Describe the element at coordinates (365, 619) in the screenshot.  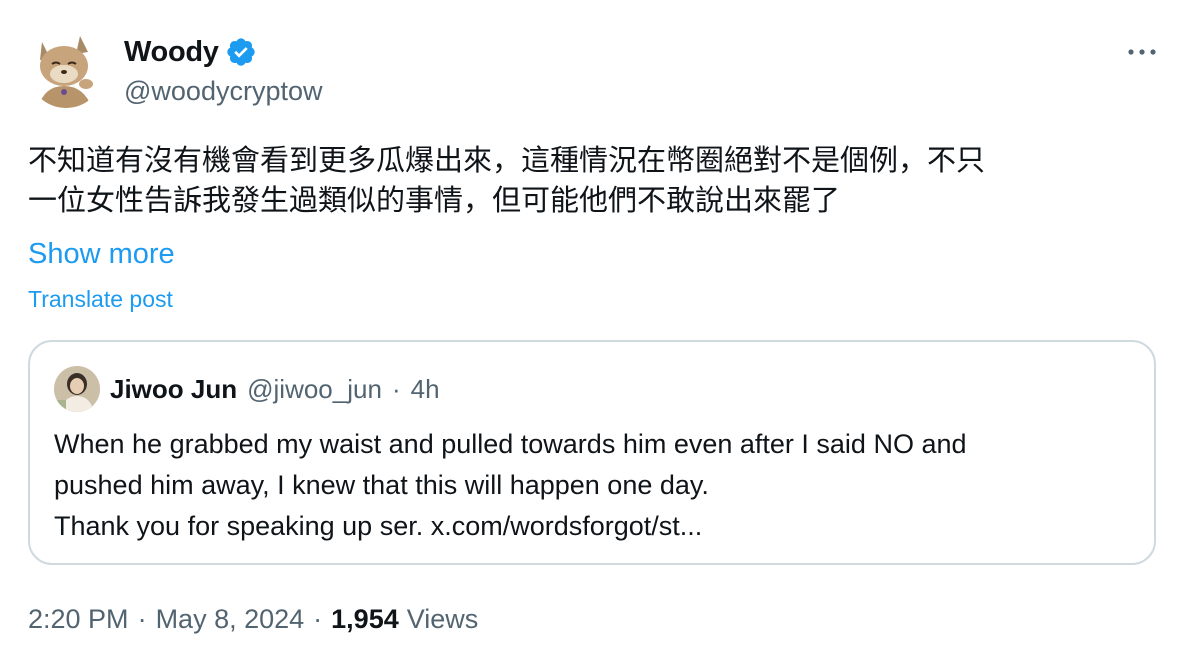
I see `views-count: 1,954` at that location.